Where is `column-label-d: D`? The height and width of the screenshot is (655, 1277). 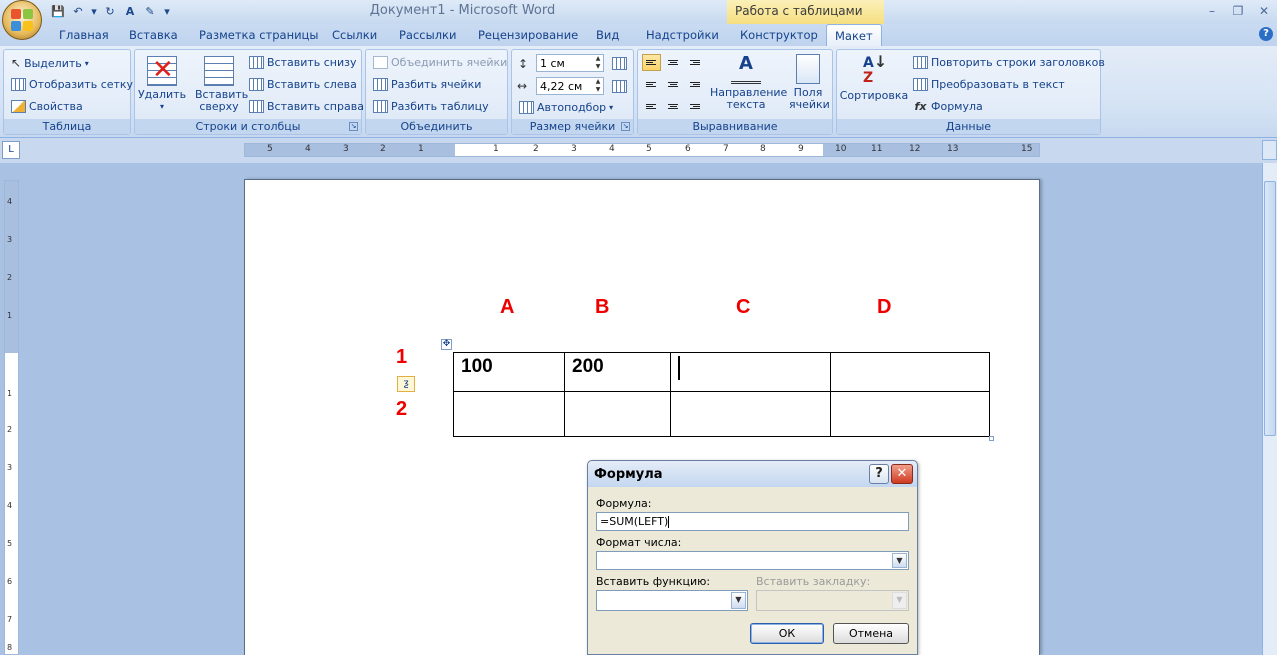
column-label-d: D is located at coordinates (884, 307).